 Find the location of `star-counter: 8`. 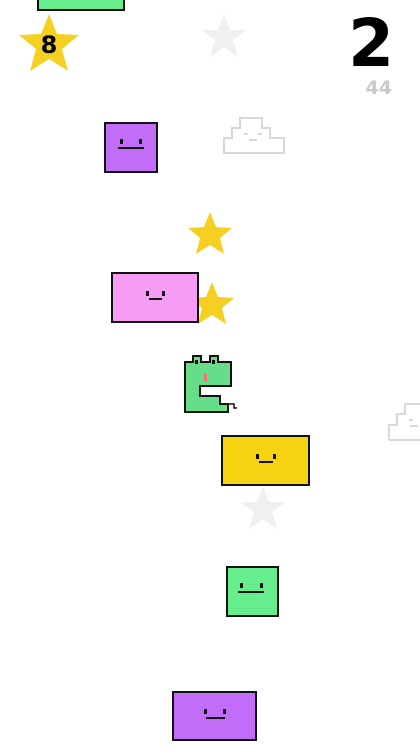

star-counter: 8 is located at coordinates (49, 45).